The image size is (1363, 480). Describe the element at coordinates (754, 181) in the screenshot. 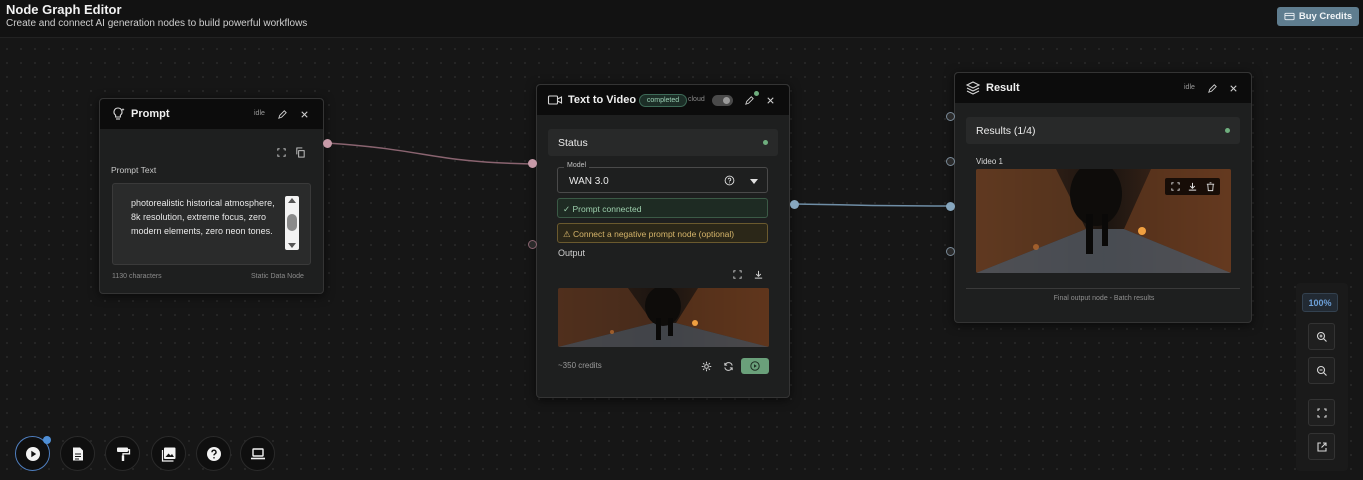

I see `chevron-down-icon` at that location.